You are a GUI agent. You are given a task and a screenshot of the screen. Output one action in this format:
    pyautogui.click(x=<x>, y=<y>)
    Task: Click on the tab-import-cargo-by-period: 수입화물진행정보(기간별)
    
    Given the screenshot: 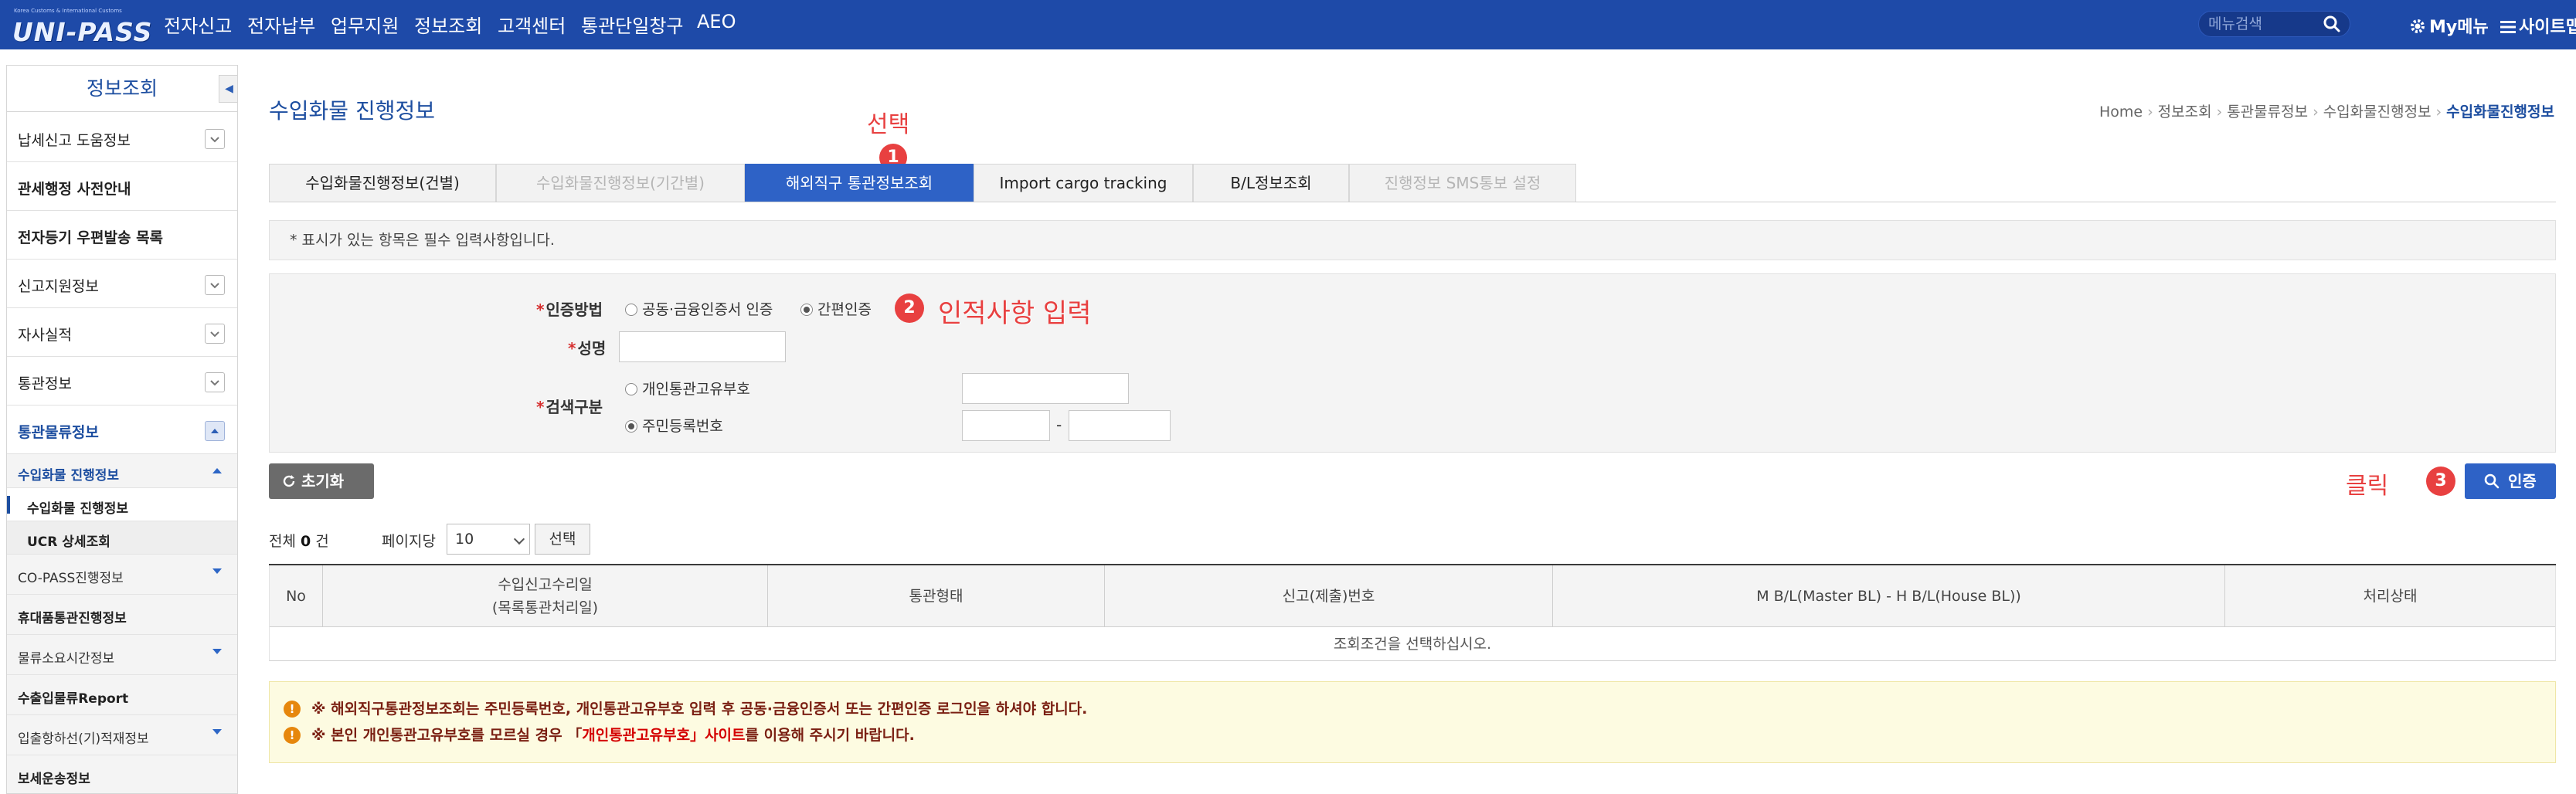 What is the action you would take?
    pyautogui.click(x=620, y=183)
    